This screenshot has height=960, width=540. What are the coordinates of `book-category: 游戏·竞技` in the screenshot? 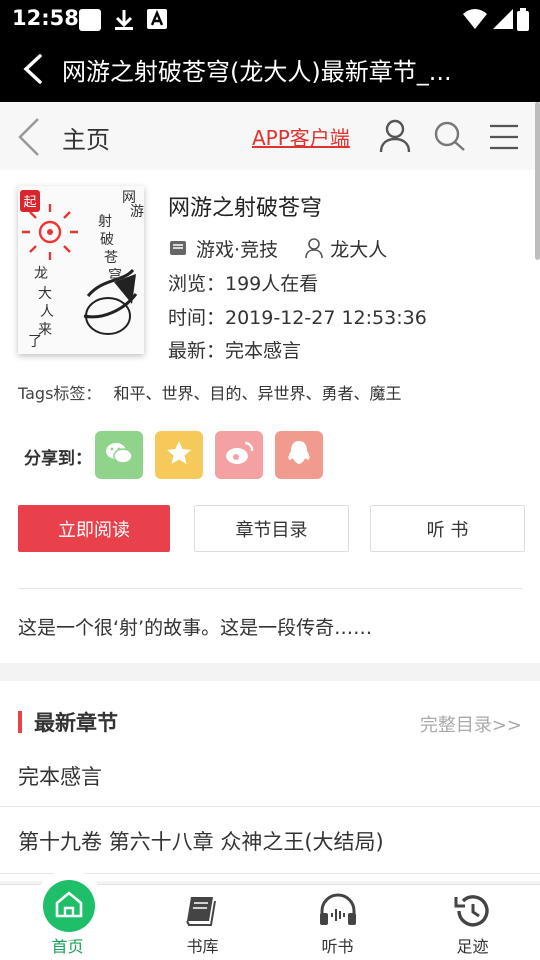 It's located at (237, 250).